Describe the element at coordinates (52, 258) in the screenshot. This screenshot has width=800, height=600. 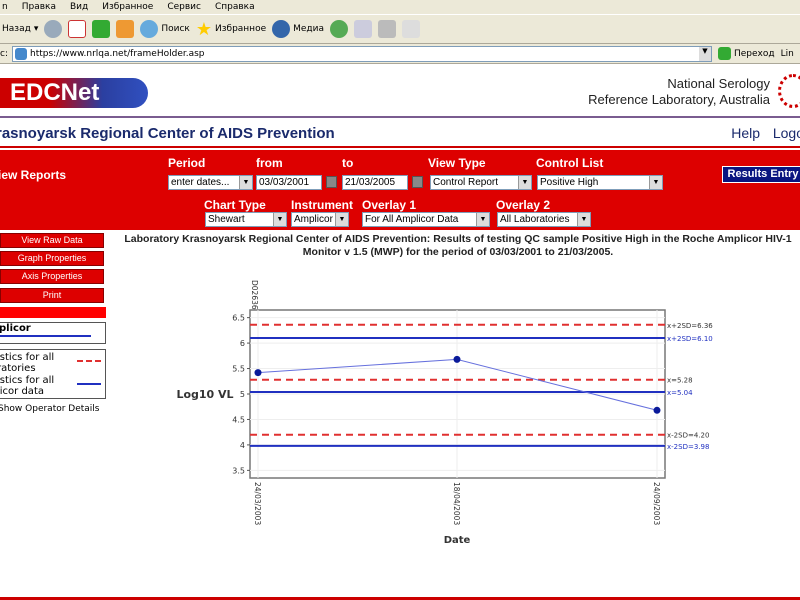
I see `graph-properties-button: Graph Properties` at that location.